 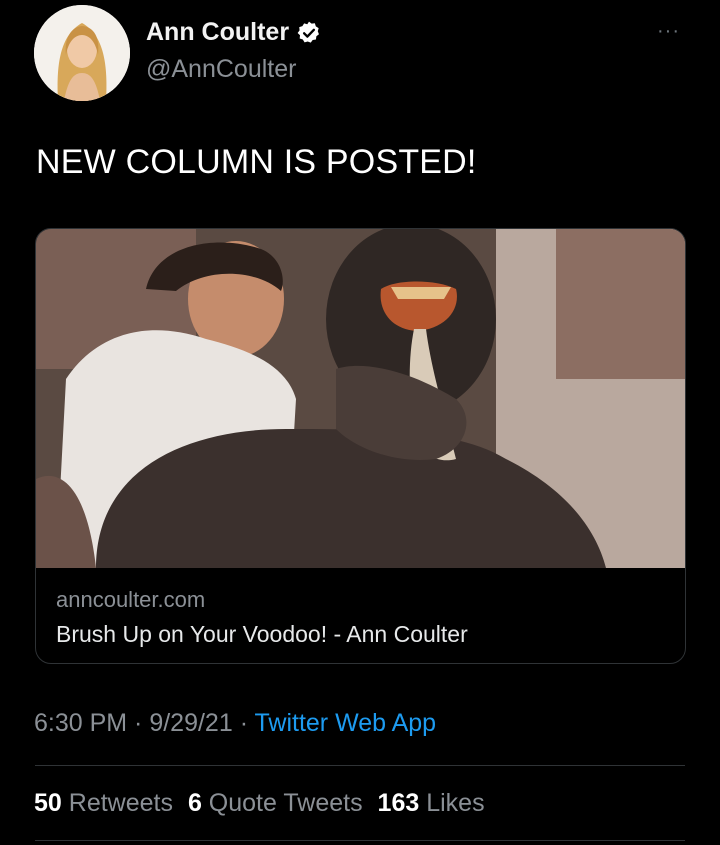 What do you see at coordinates (221, 69) in the screenshot?
I see `handle: @AnnCoulter` at bounding box center [221, 69].